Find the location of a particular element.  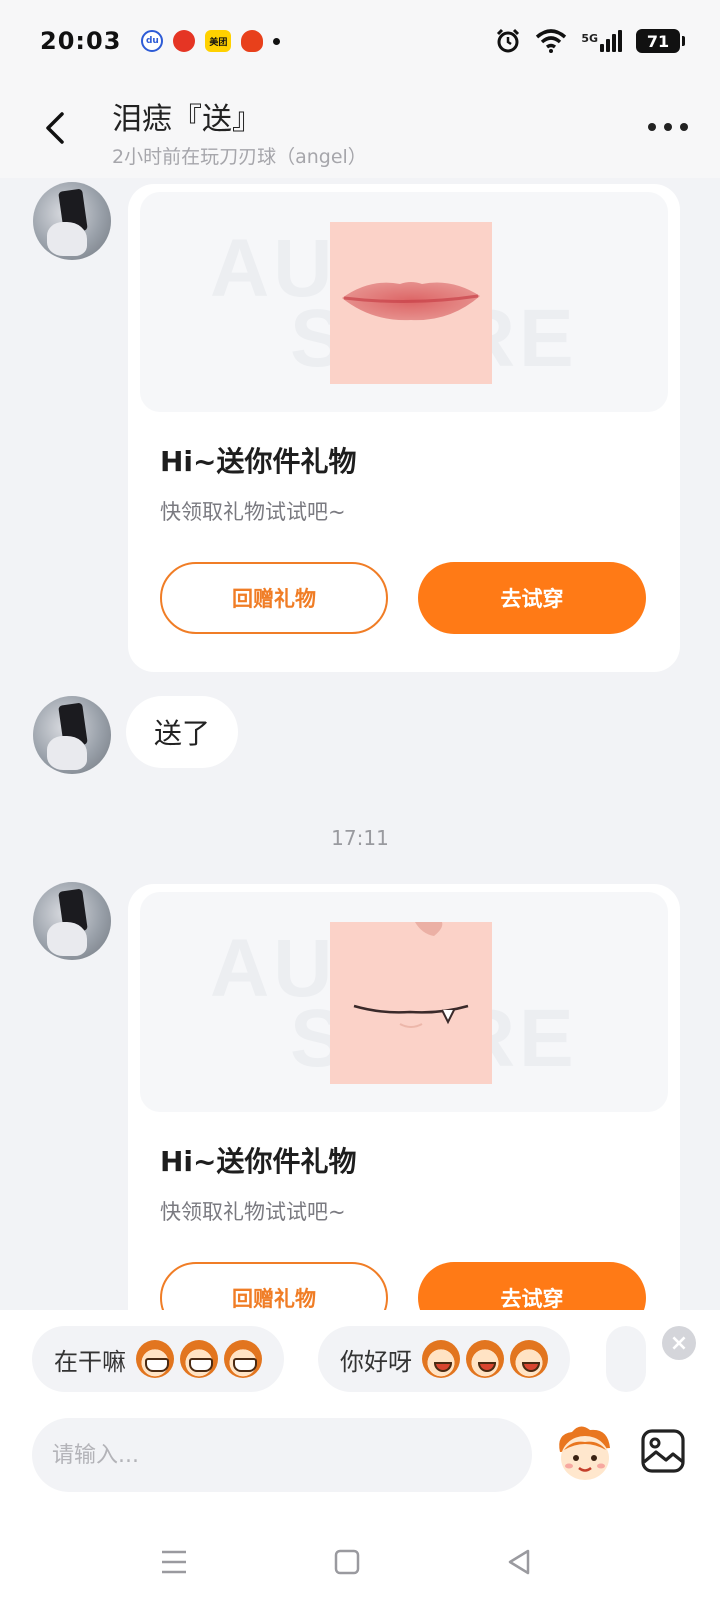

status-bar: 20:03 du 美团 5G 71 is located at coordinates (360, 41).